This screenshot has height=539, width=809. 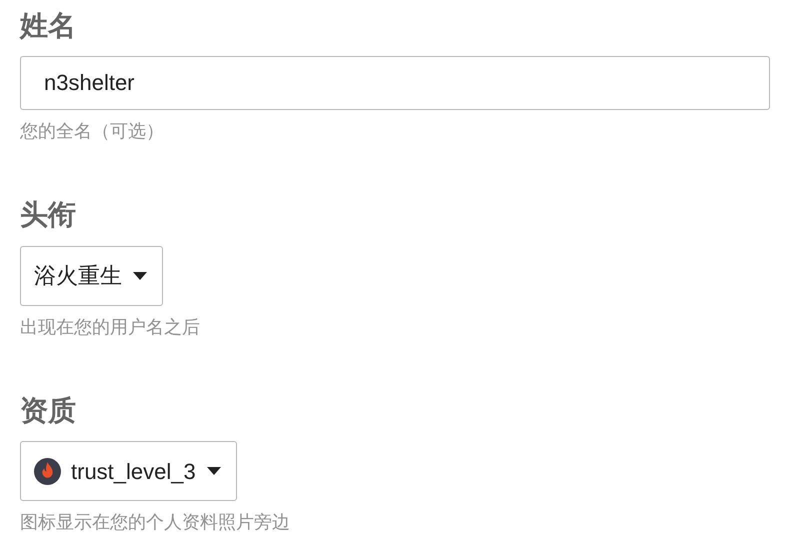 What do you see at coordinates (92, 132) in the screenshot?
I see `hint-text: 您的全名（可选）` at bounding box center [92, 132].